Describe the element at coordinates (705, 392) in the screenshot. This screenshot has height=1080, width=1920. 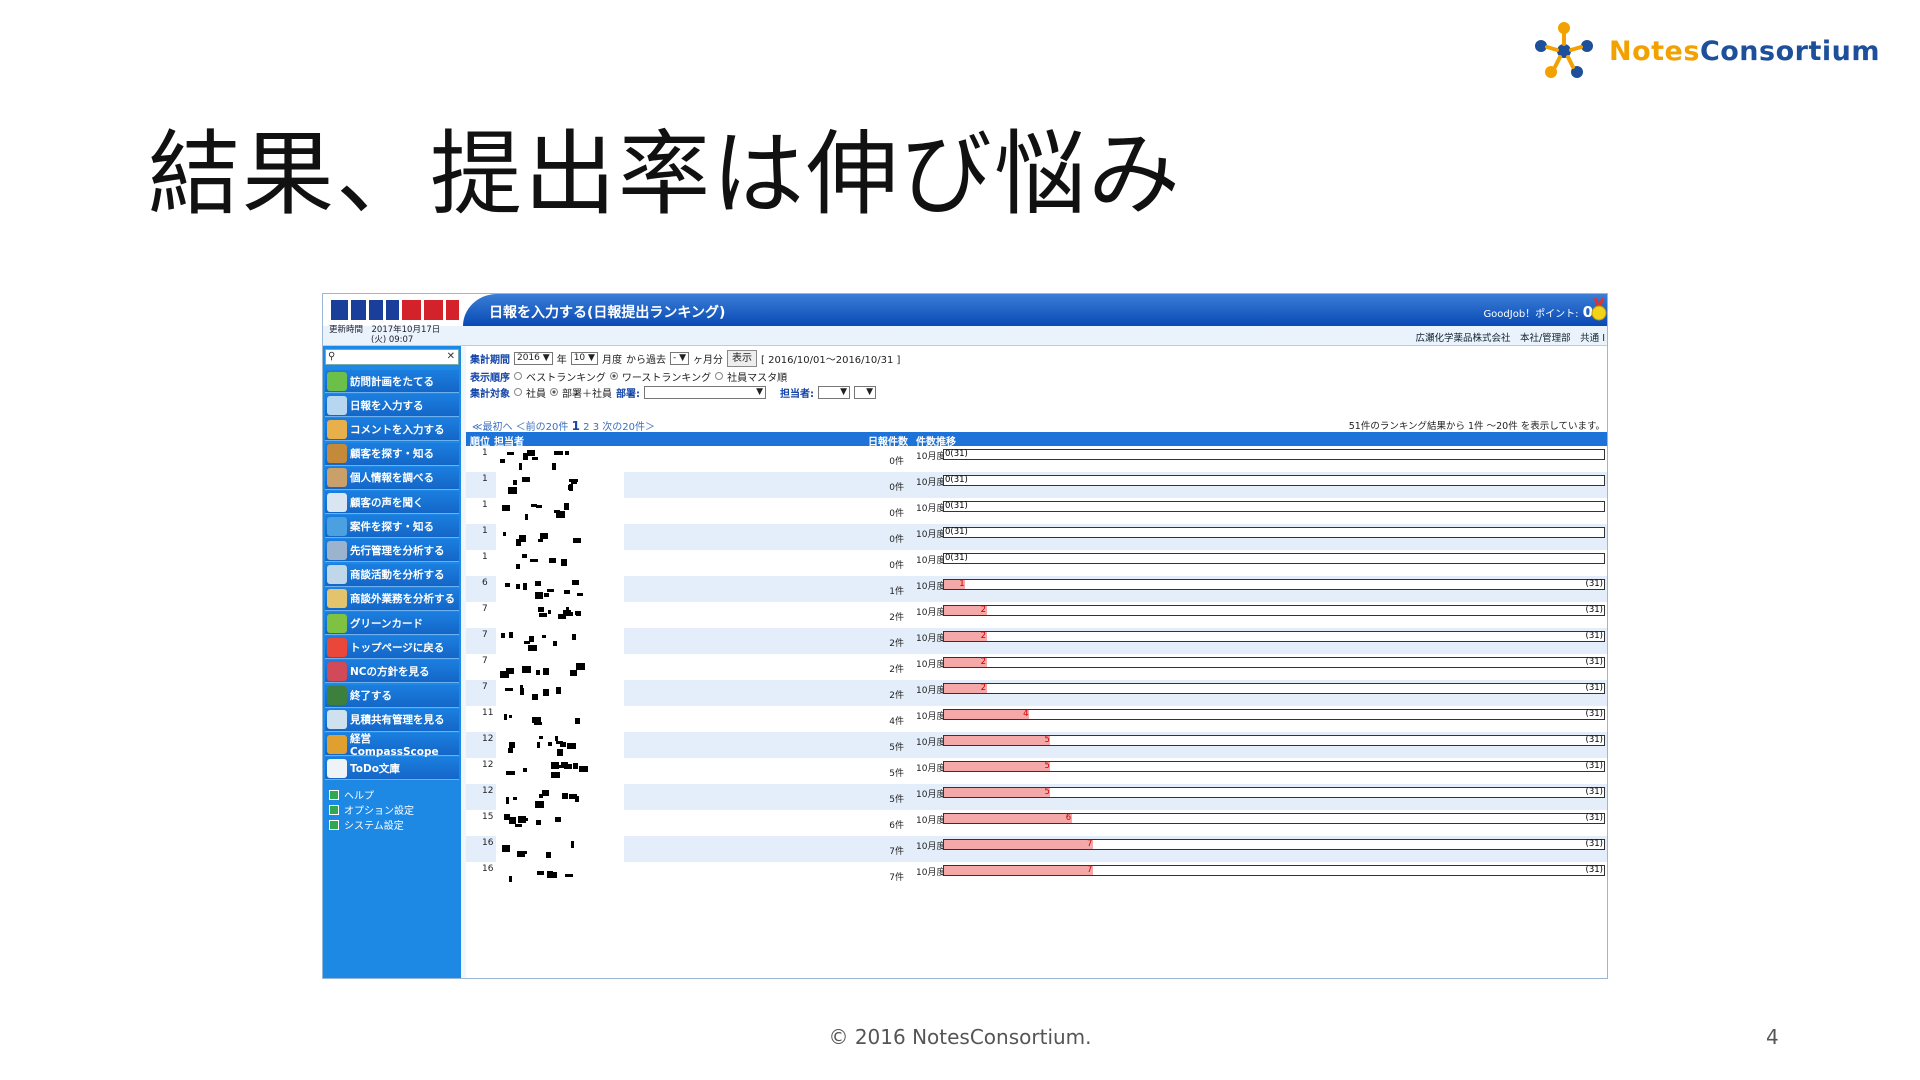
I see `dept-select: ▼` at that location.